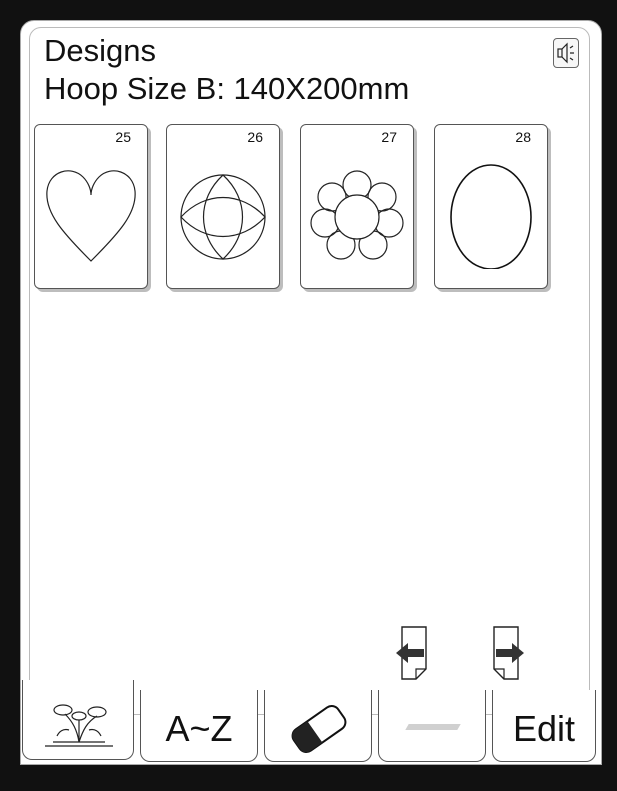 This screenshot has height=791, width=617. I want to click on design-number: 25, so click(123, 137).